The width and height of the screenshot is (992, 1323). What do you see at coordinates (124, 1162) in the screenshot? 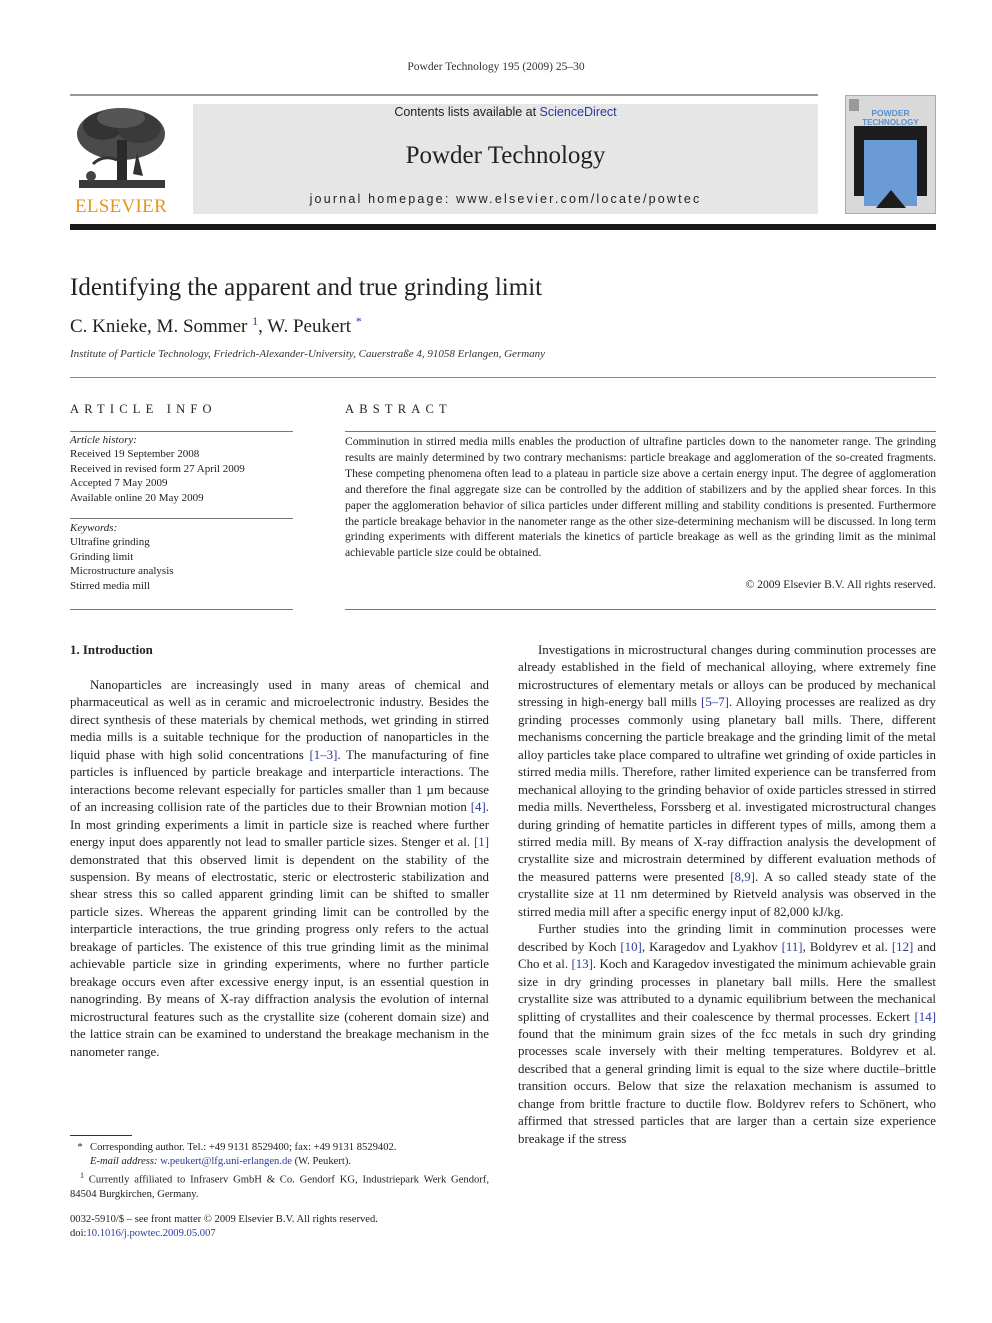
I see `email-label: E-mail address:` at bounding box center [124, 1162].